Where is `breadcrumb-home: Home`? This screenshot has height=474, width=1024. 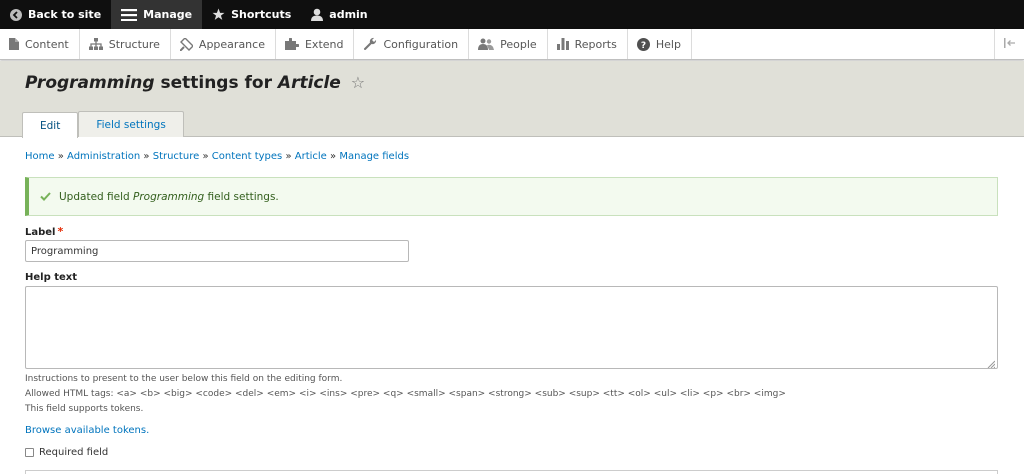
breadcrumb-home: Home is located at coordinates (40, 156).